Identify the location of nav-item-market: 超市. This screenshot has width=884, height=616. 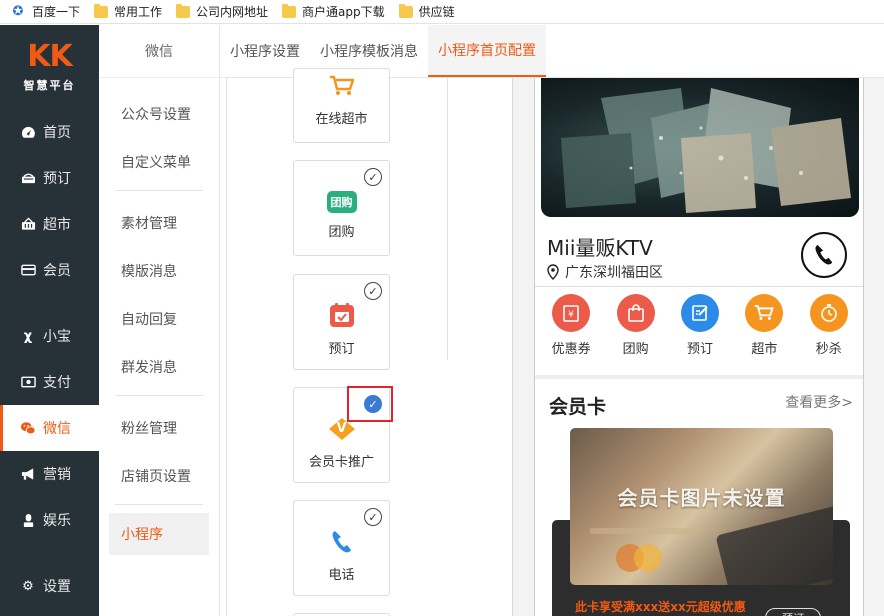
(49, 224).